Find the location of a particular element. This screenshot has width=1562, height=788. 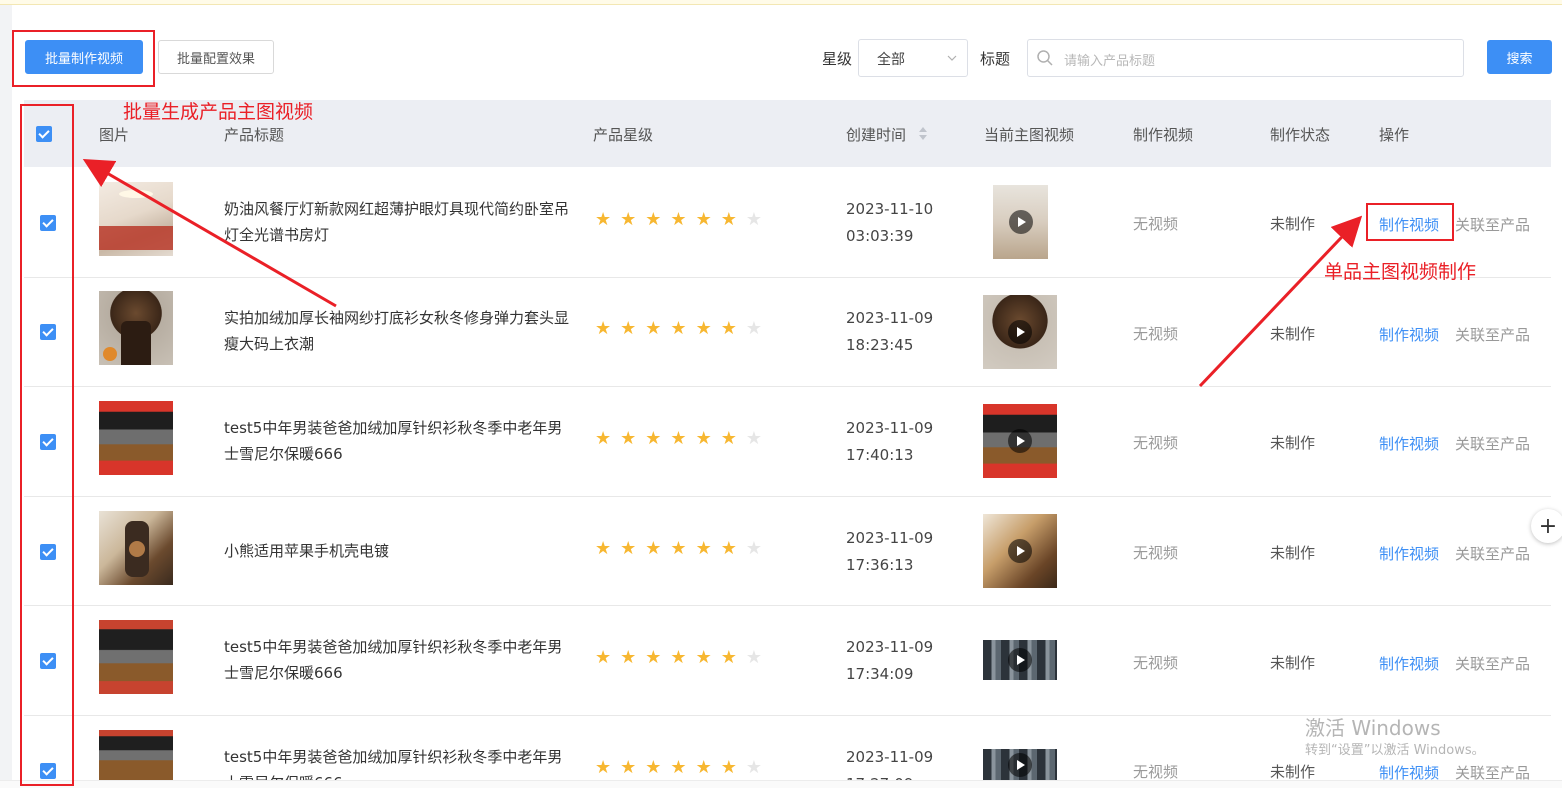

created-time: 2023-11-09 17:36:13 is located at coordinates (889, 552).